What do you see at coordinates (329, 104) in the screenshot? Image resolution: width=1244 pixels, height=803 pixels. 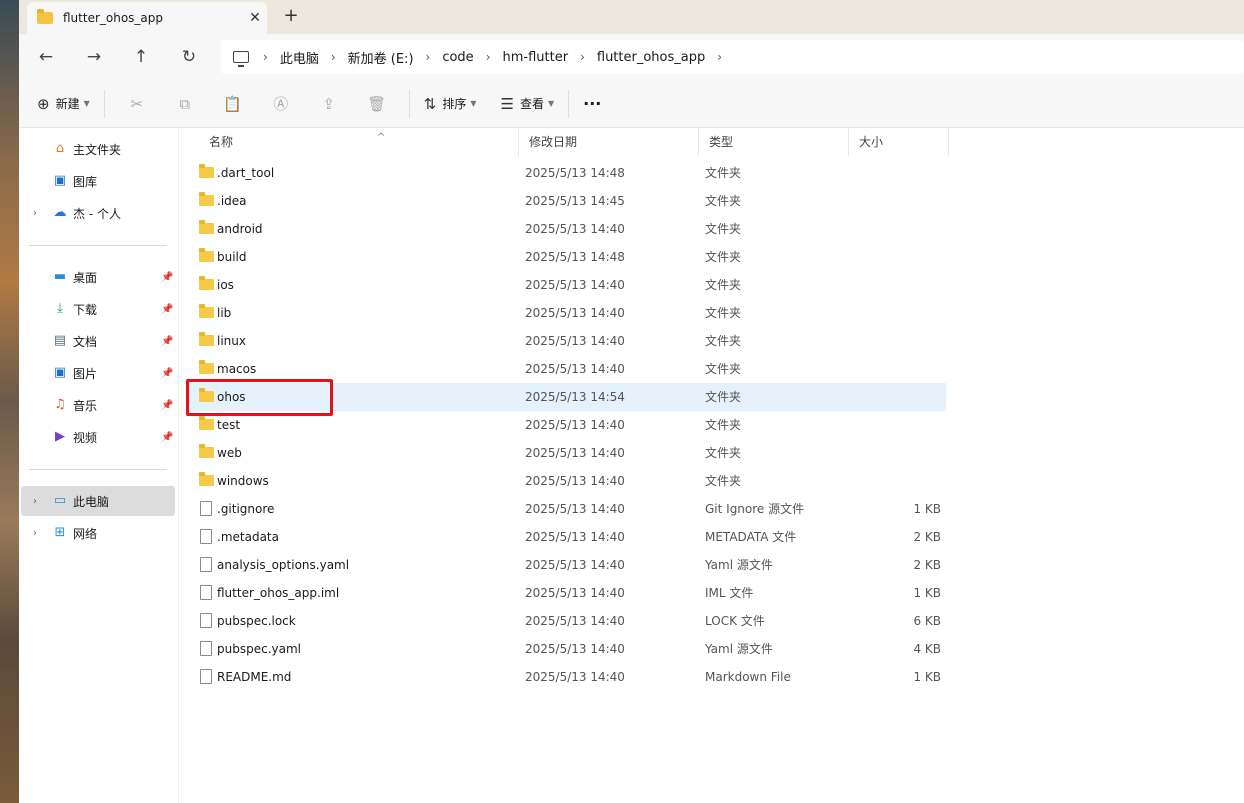 I see `share-icon: ⇪` at bounding box center [329, 104].